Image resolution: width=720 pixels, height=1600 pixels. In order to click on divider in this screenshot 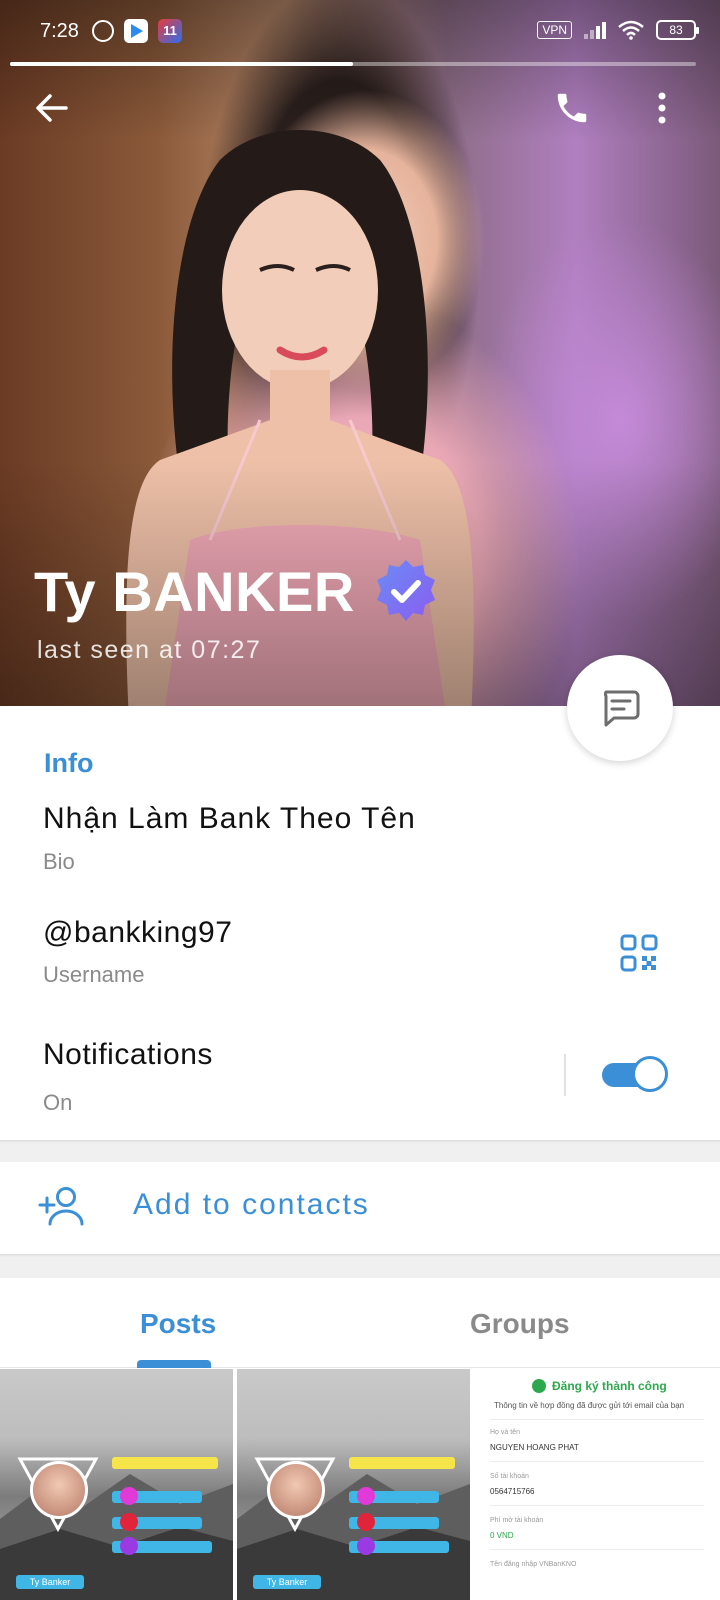, I will do `click(565, 1075)`.